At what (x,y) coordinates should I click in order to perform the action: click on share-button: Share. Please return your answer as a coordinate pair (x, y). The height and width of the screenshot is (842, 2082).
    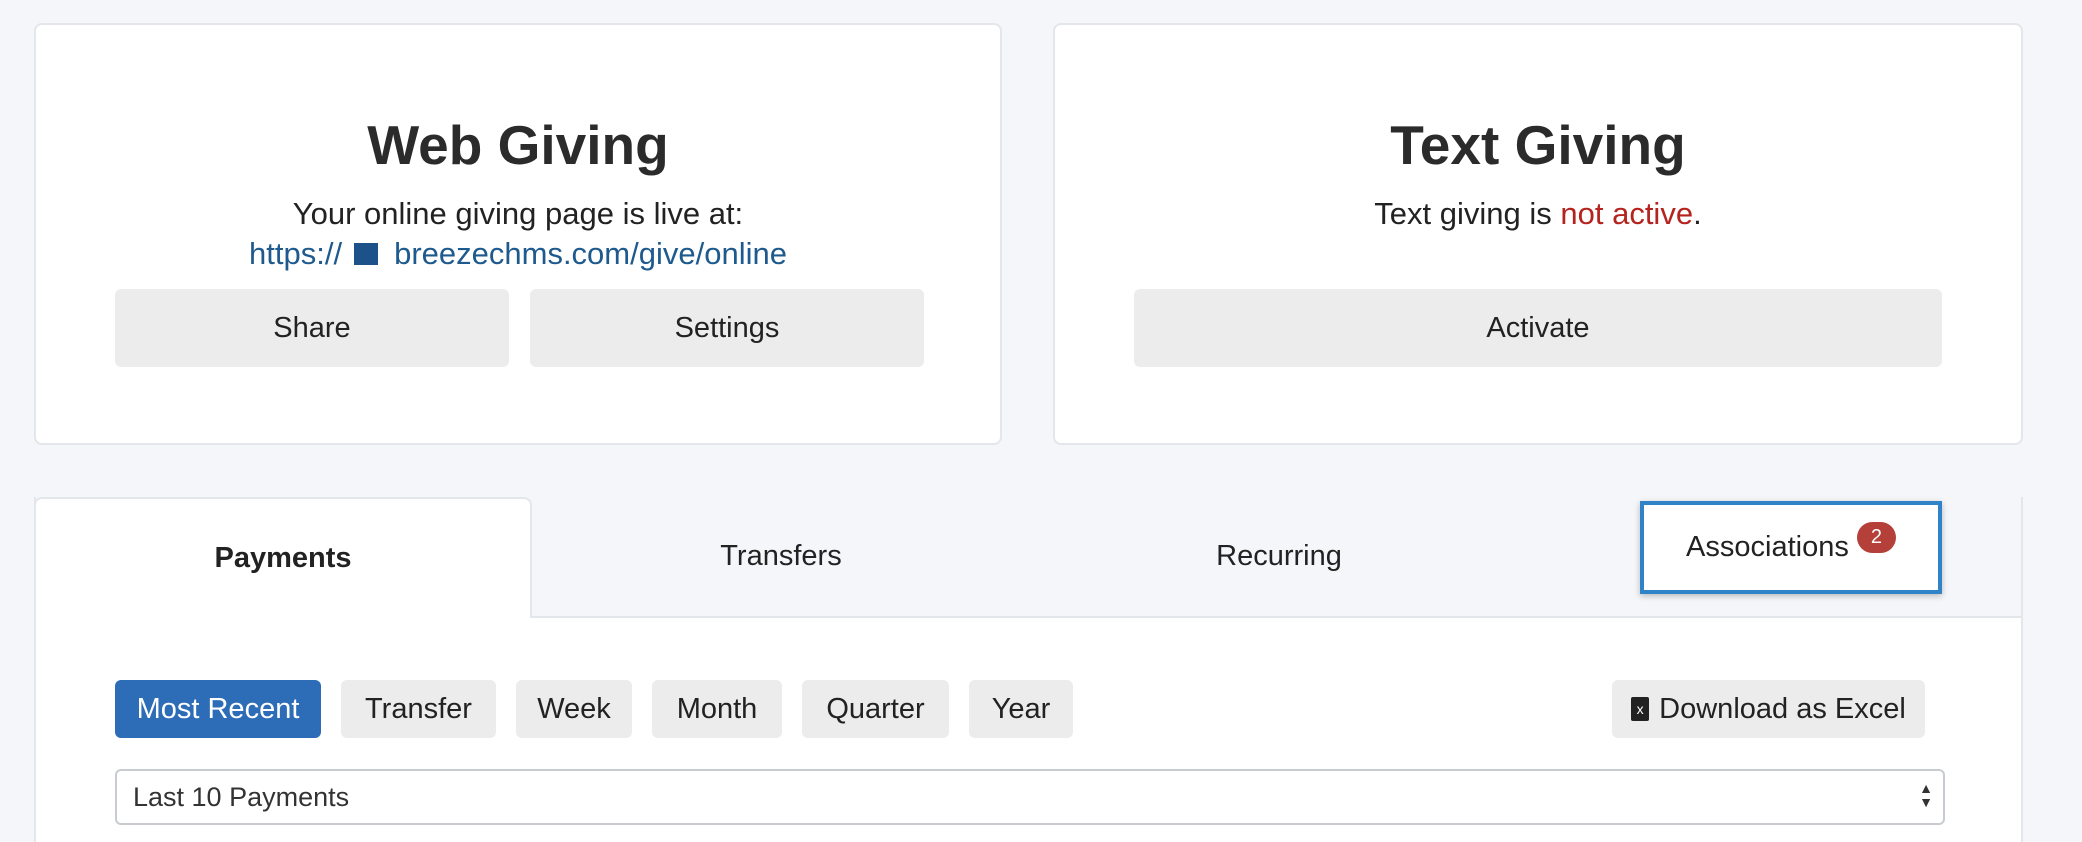
    Looking at the image, I should click on (312, 328).